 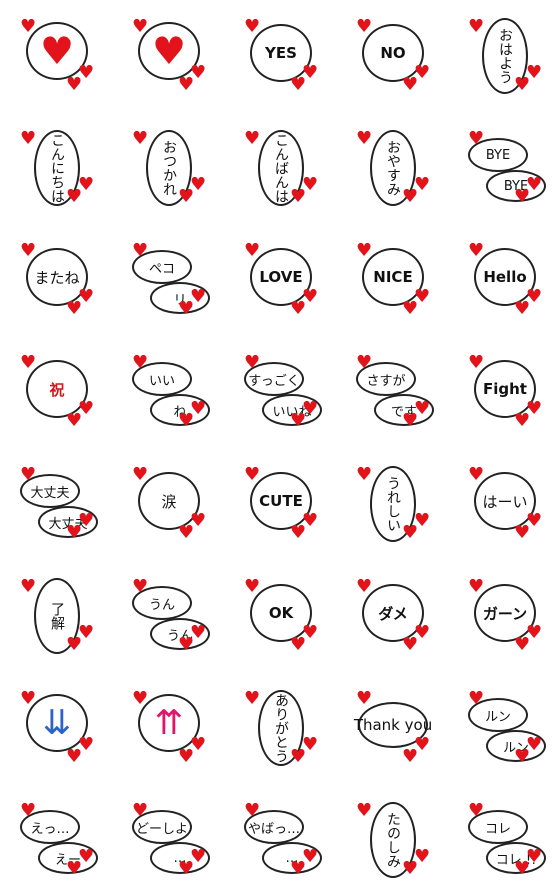 What do you see at coordinates (280, 728) in the screenshot?
I see `sticker: ありがとう ♥ ♥ ♥` at bounding box center [280, 728].